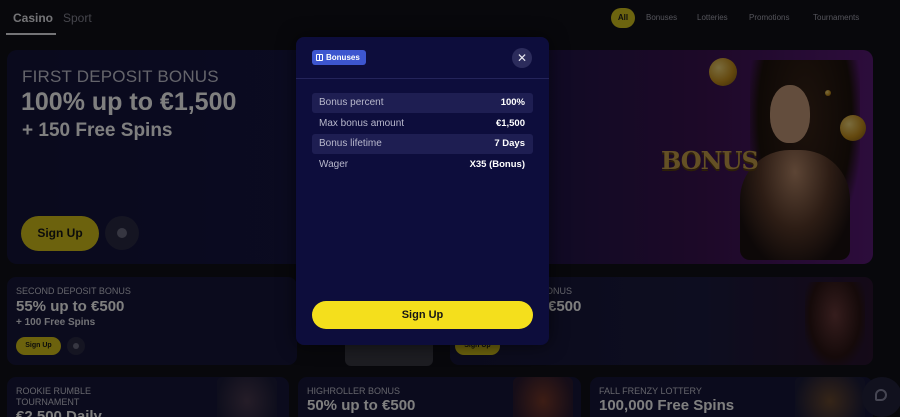 The height and width of the screenshot is (417, 900). Describe the element at coordinates (422, 144) in the screenshot. I see `detail-row: Bonus lifetime 7 Days` at that location.